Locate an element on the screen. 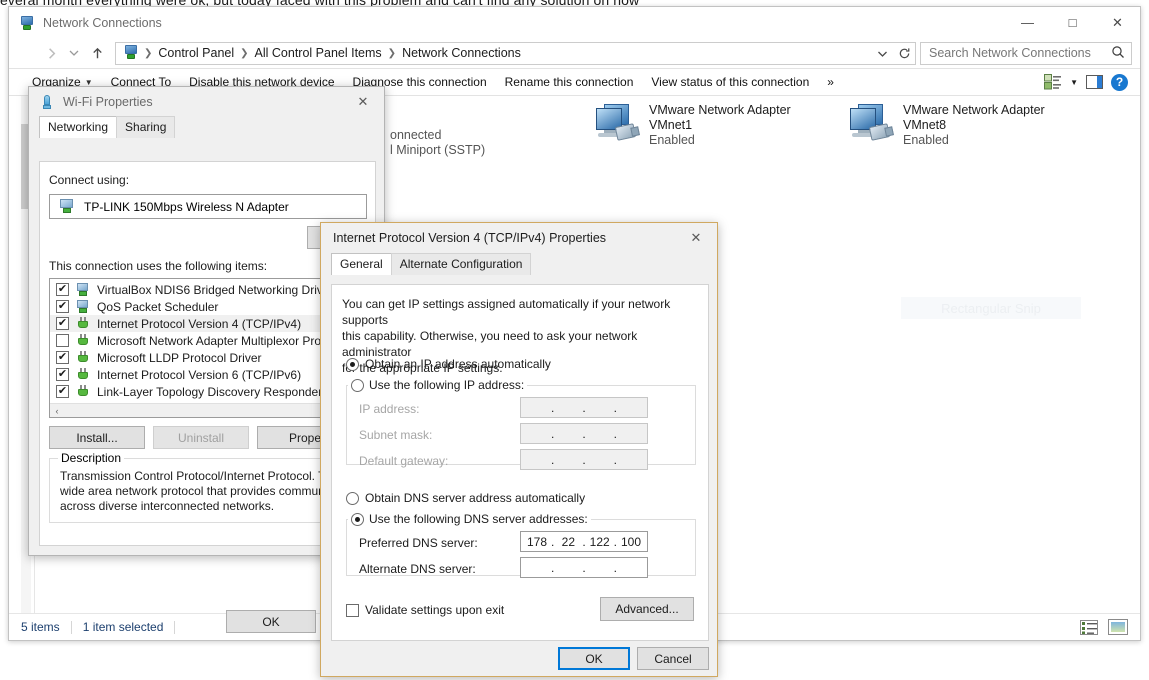 The width and height of the screenshot is (1149, 680). view-options-icon is located at coordinates (1053, 82).